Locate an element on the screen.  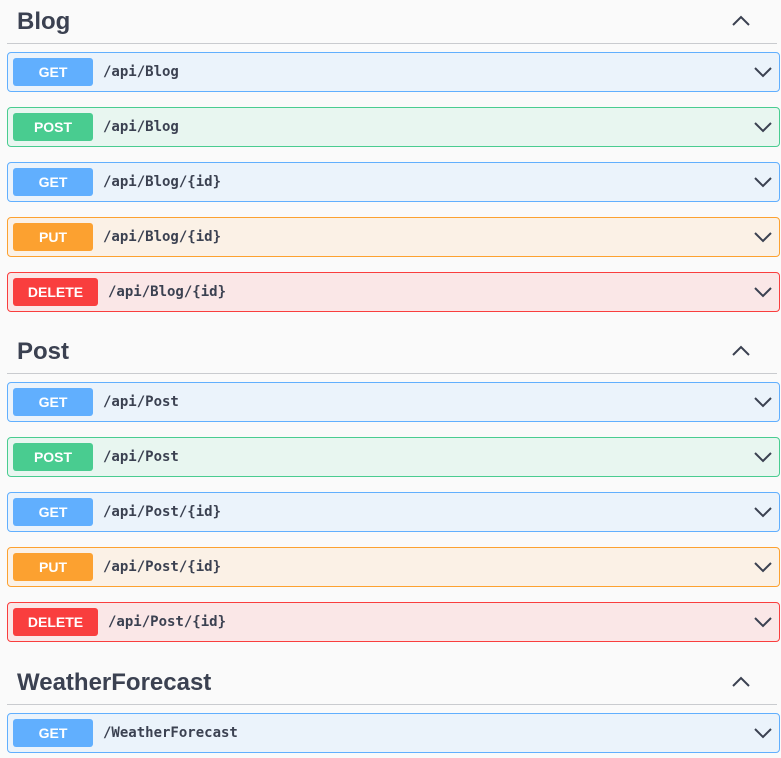
operation-get-api-post: GET /api/Post is located at coordinates (393, 402).